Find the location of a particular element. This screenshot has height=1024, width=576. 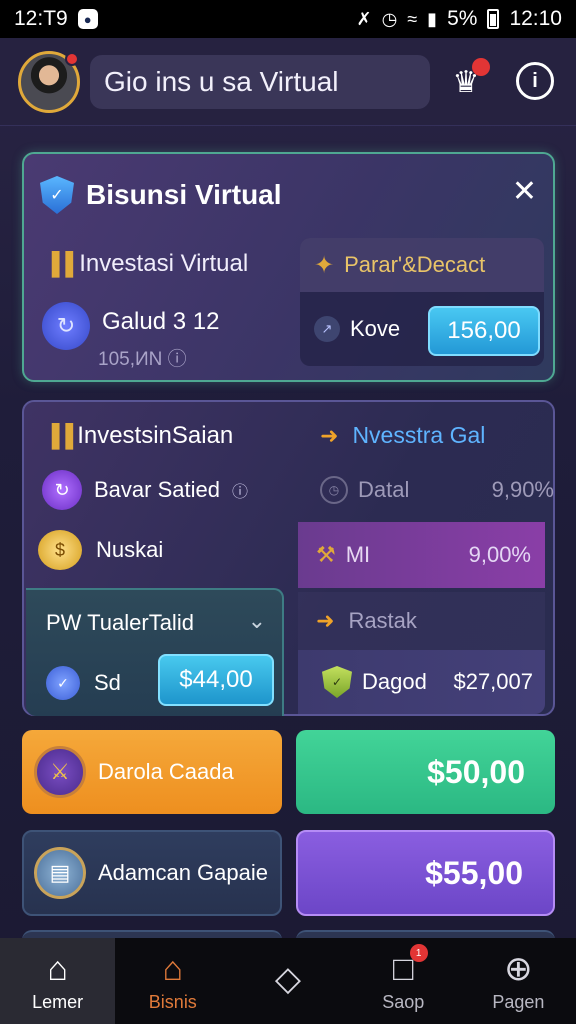

avatar is located at coordinates (49, 81).